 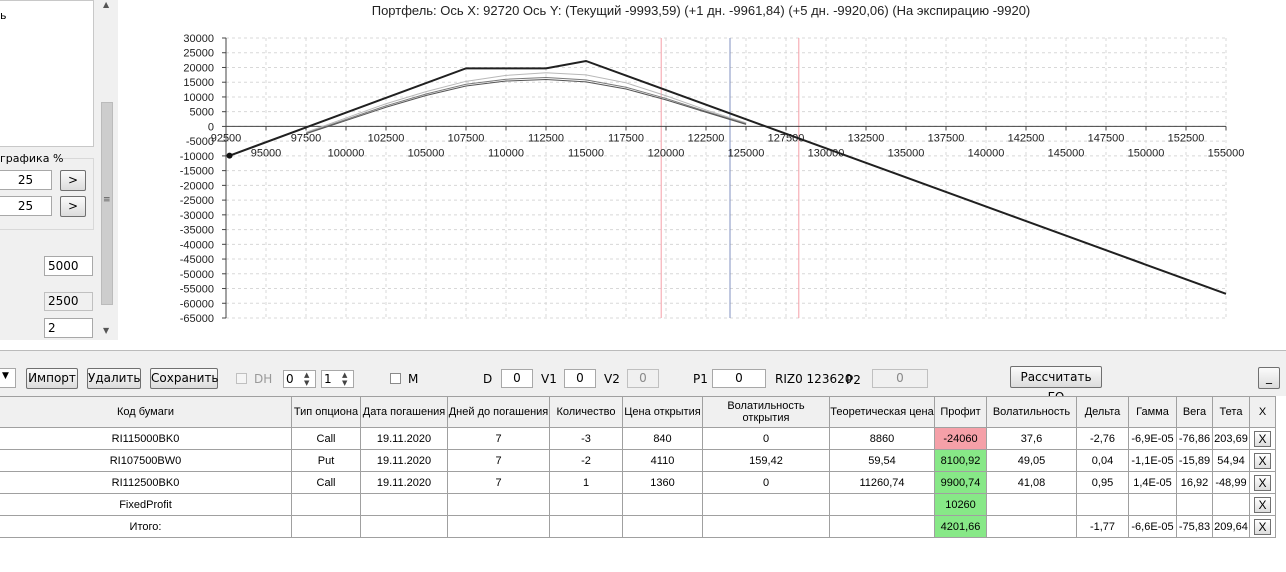 What do you see at coordinates (1102, 482) in the screenshot?
I see `cell-delta: 0,95` at bounding box center [1102, 482].